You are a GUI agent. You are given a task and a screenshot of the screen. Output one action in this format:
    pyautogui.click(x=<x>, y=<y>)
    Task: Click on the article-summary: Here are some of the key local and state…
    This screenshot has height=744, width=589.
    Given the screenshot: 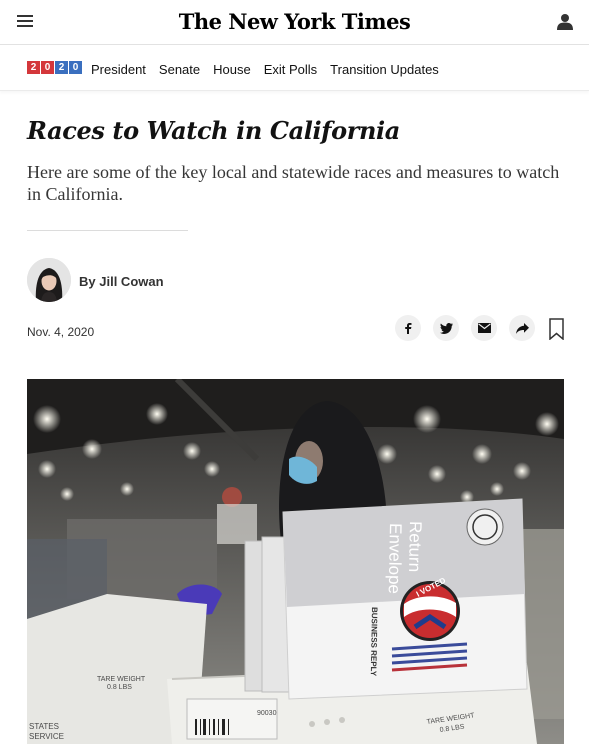 What is the action you would take?
    pyautogui.click(x=293, y=183)
    